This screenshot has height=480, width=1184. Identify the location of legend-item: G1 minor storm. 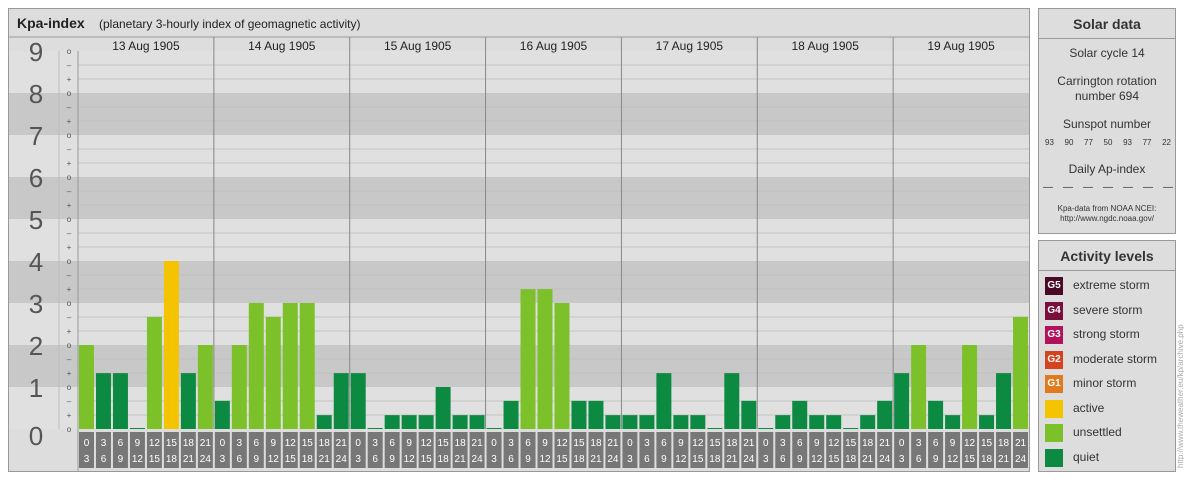
(1110, 383).